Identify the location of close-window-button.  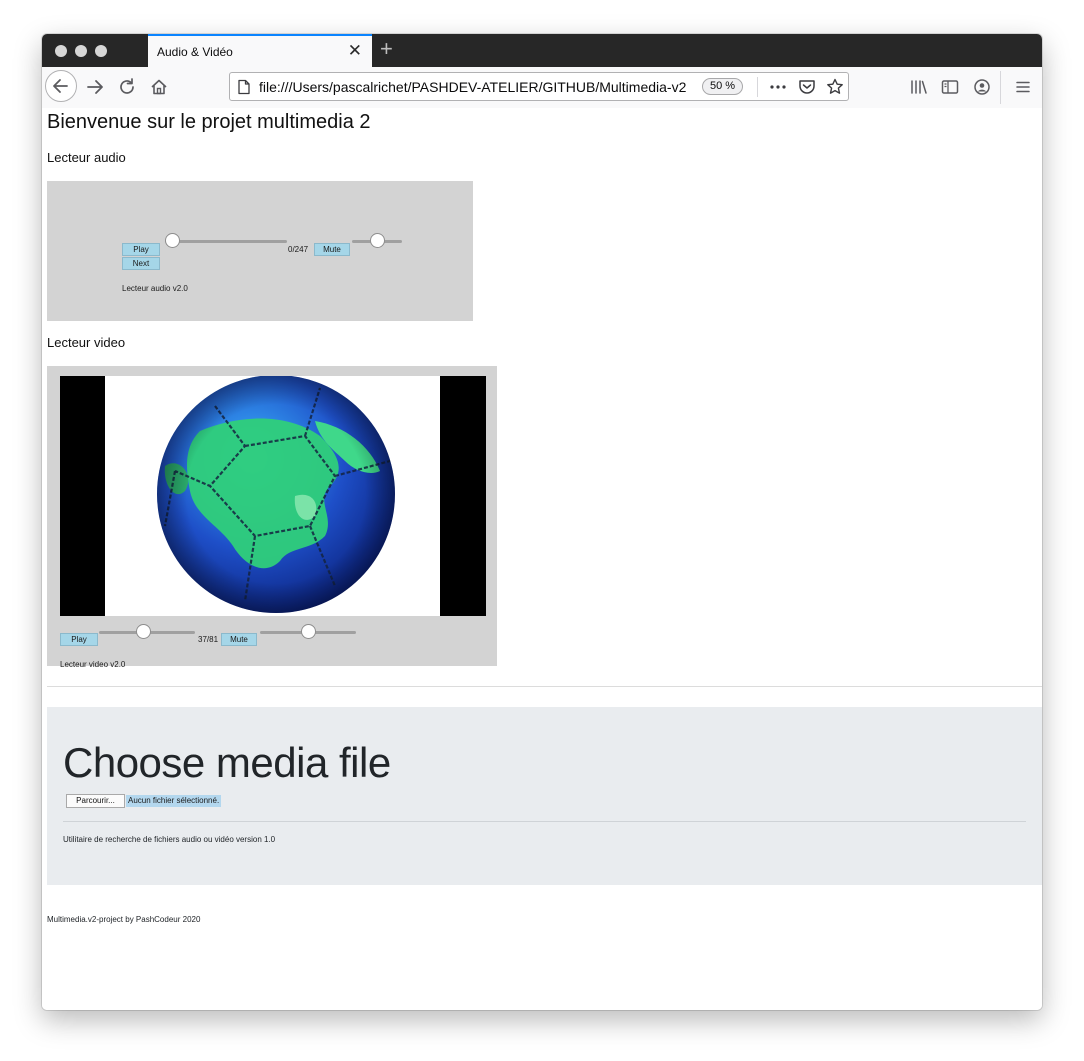
(61, 51).